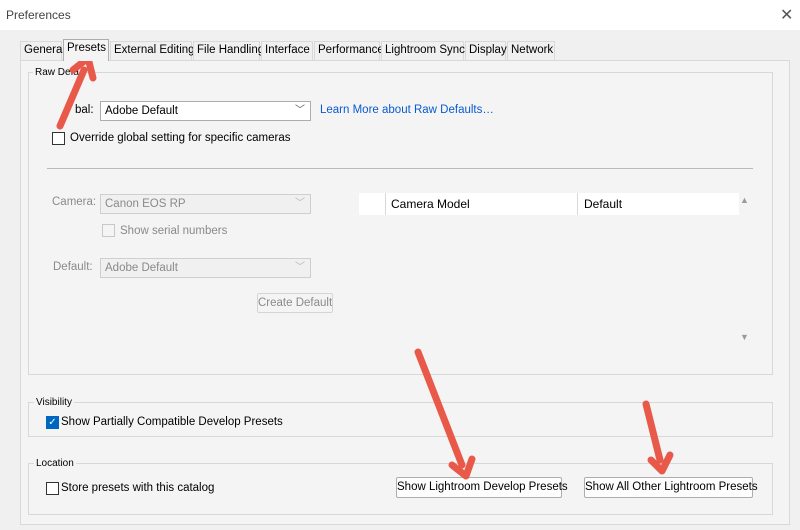 The image size is (800, 530). Describe the element at coordinates (73, 267) in the screenshot. I see `default-label: Default:` at that location.